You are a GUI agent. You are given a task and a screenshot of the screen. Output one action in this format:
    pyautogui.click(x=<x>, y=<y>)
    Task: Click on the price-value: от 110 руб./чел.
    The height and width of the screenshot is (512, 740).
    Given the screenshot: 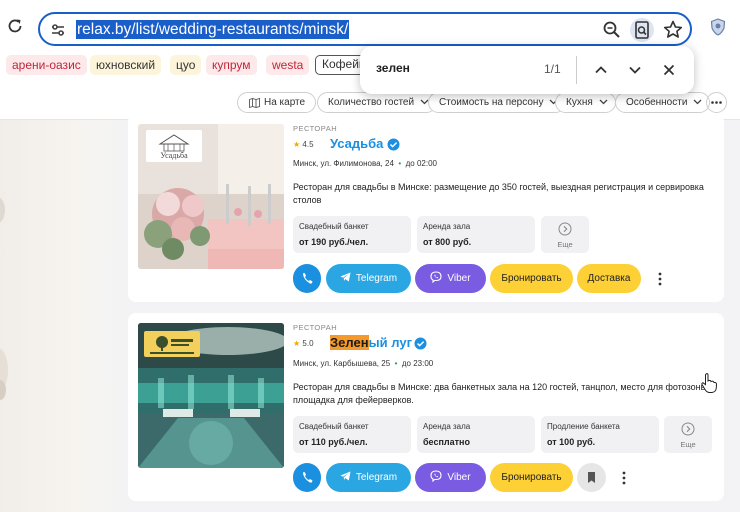 What is the action you would take?
    pyautogui.click(x=333, y=442)
    